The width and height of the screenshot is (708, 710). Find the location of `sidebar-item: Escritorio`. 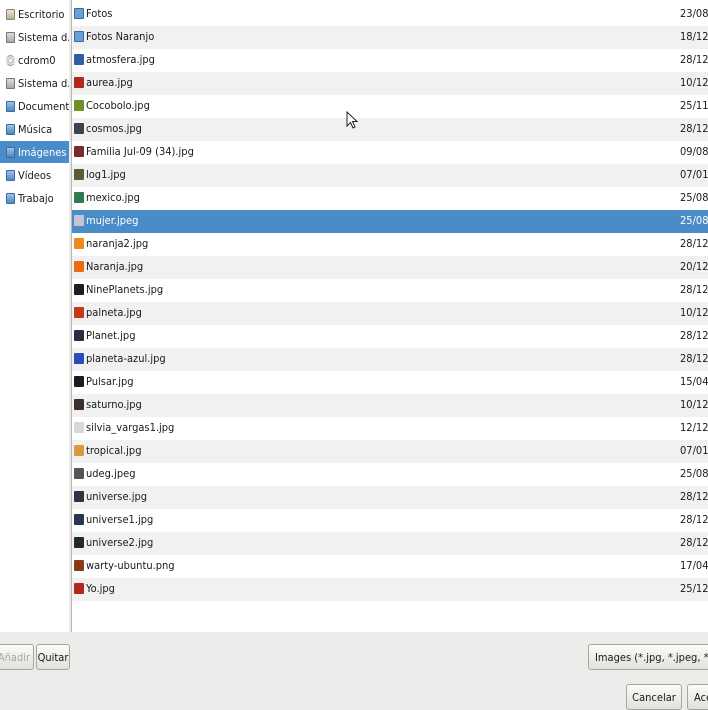

sidebar-item: Escritorio is located at coordinates (34, 14).